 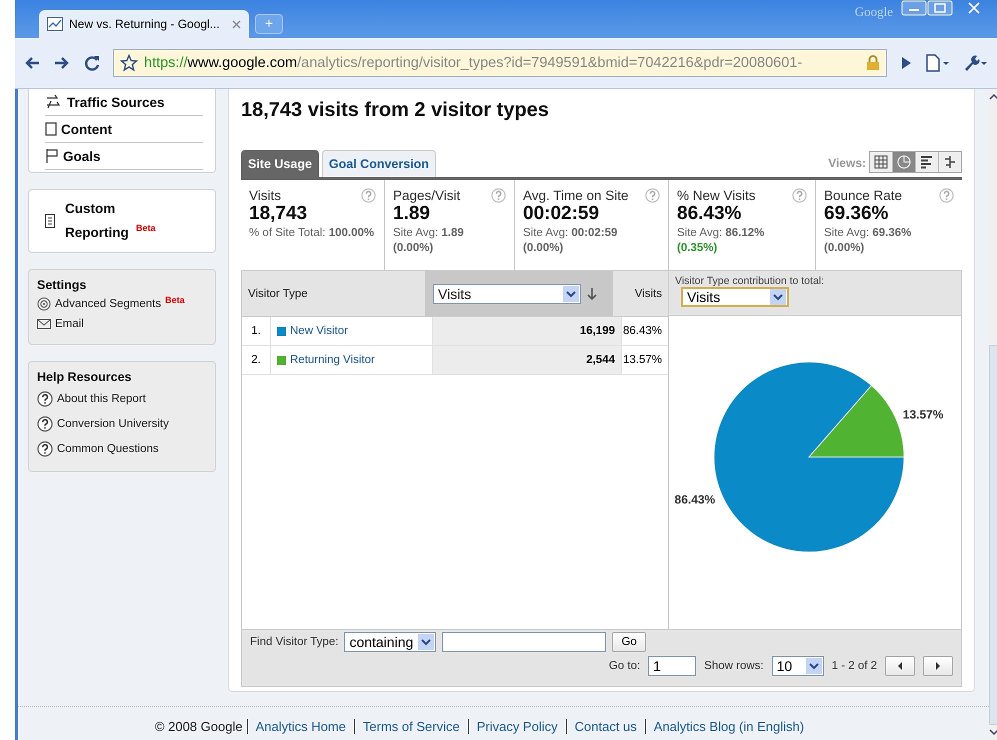 I want to click on nav-item: Content, so click(x=124, y=129).